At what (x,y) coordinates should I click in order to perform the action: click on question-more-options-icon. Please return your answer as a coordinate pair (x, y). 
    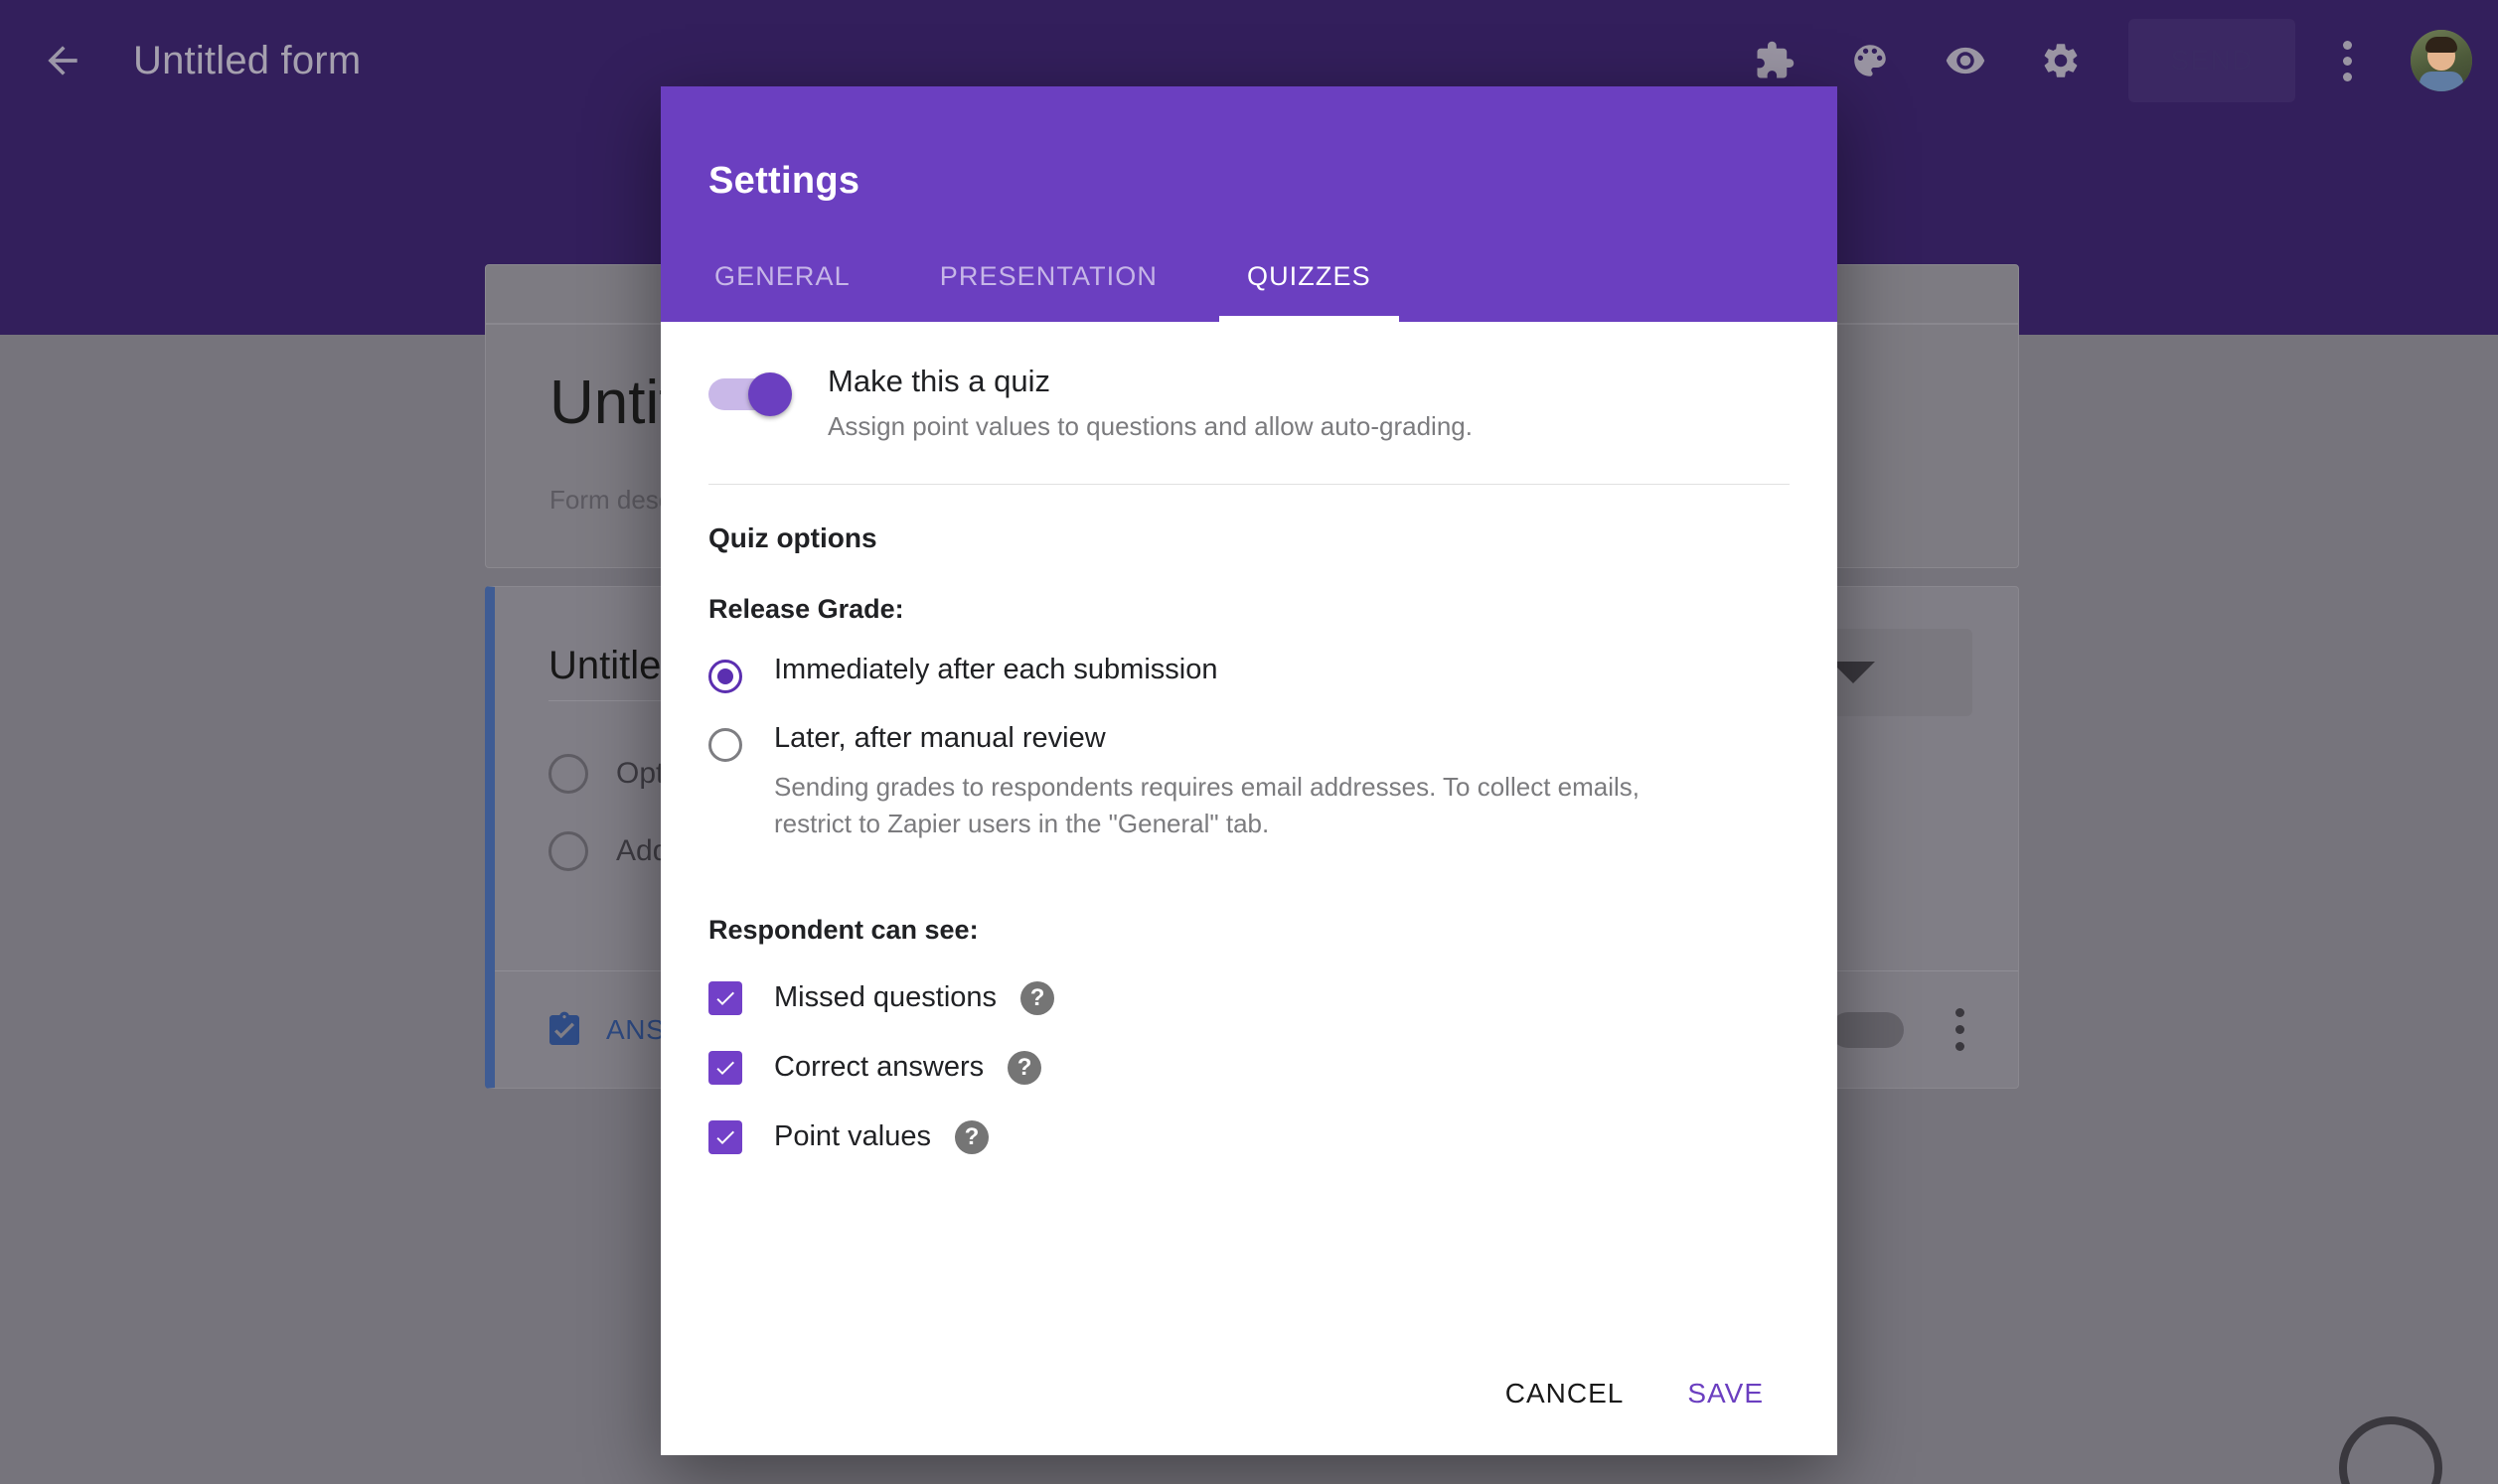
    Looking at the image, I should click on (1960, 1029).